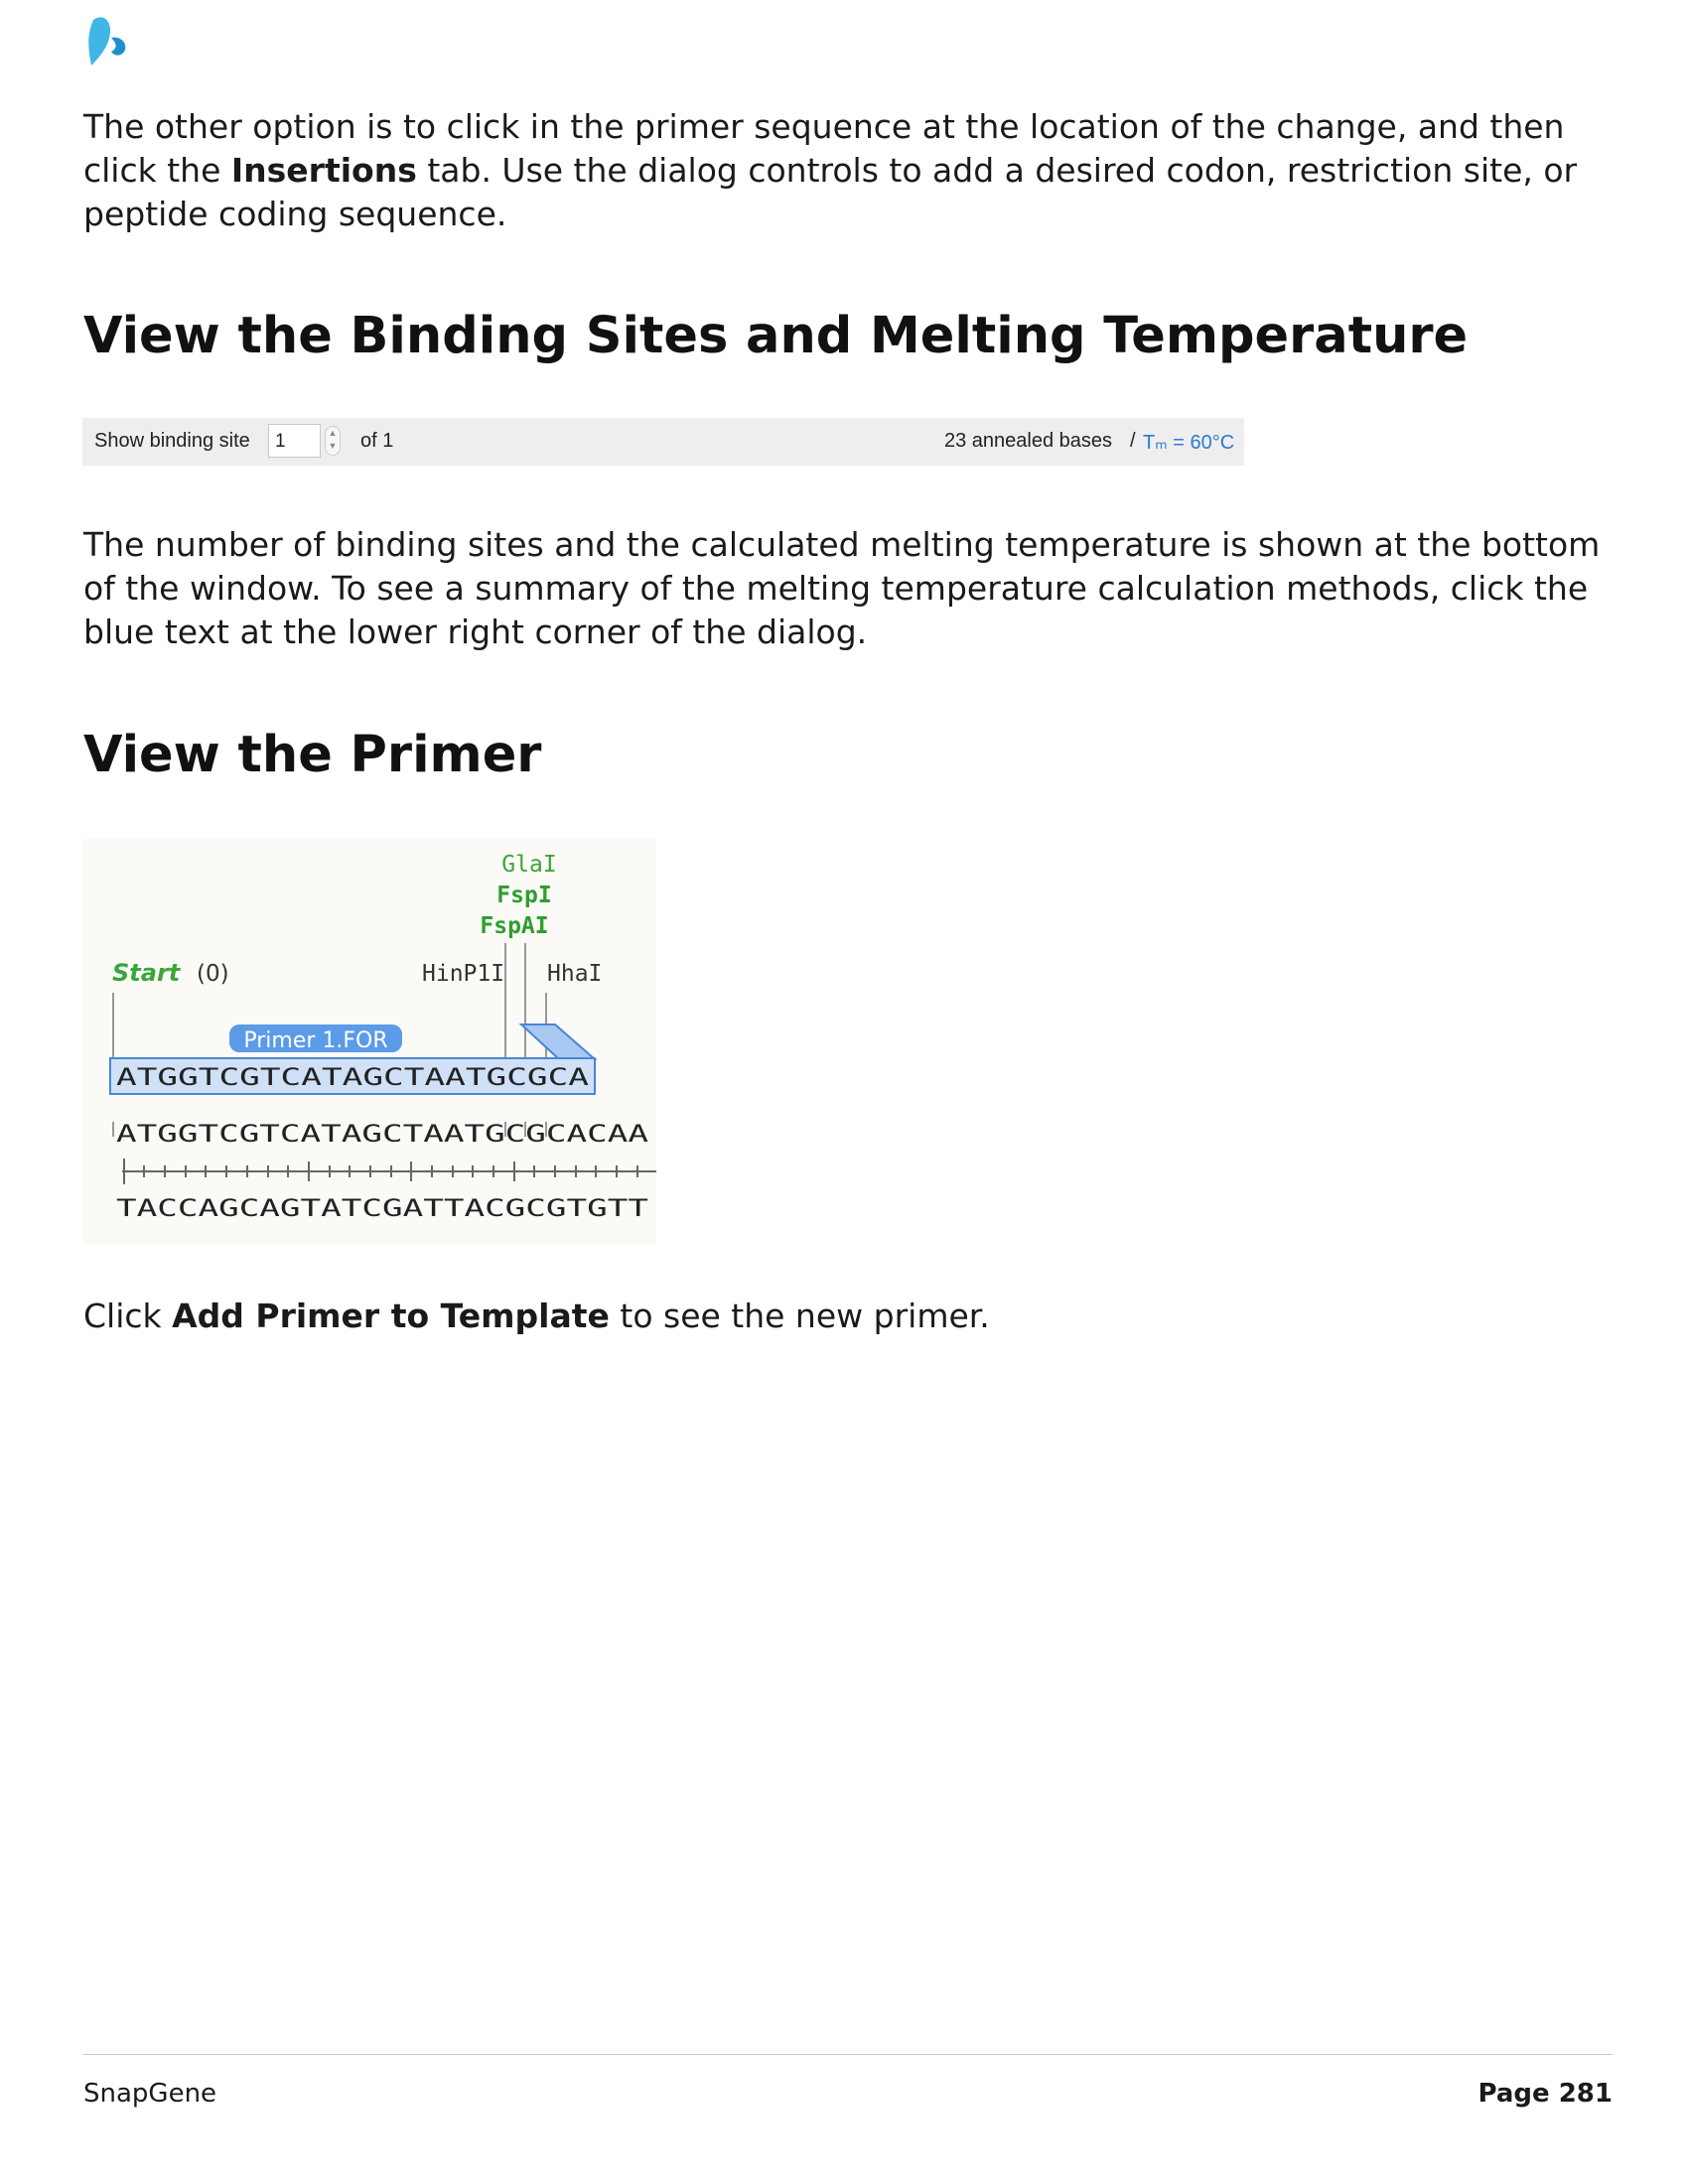 Image resolution: width=1688 pixels, height=2184 pixels. I want to click on annealed-bases: 23 annealed bases, so click(1028, 441).